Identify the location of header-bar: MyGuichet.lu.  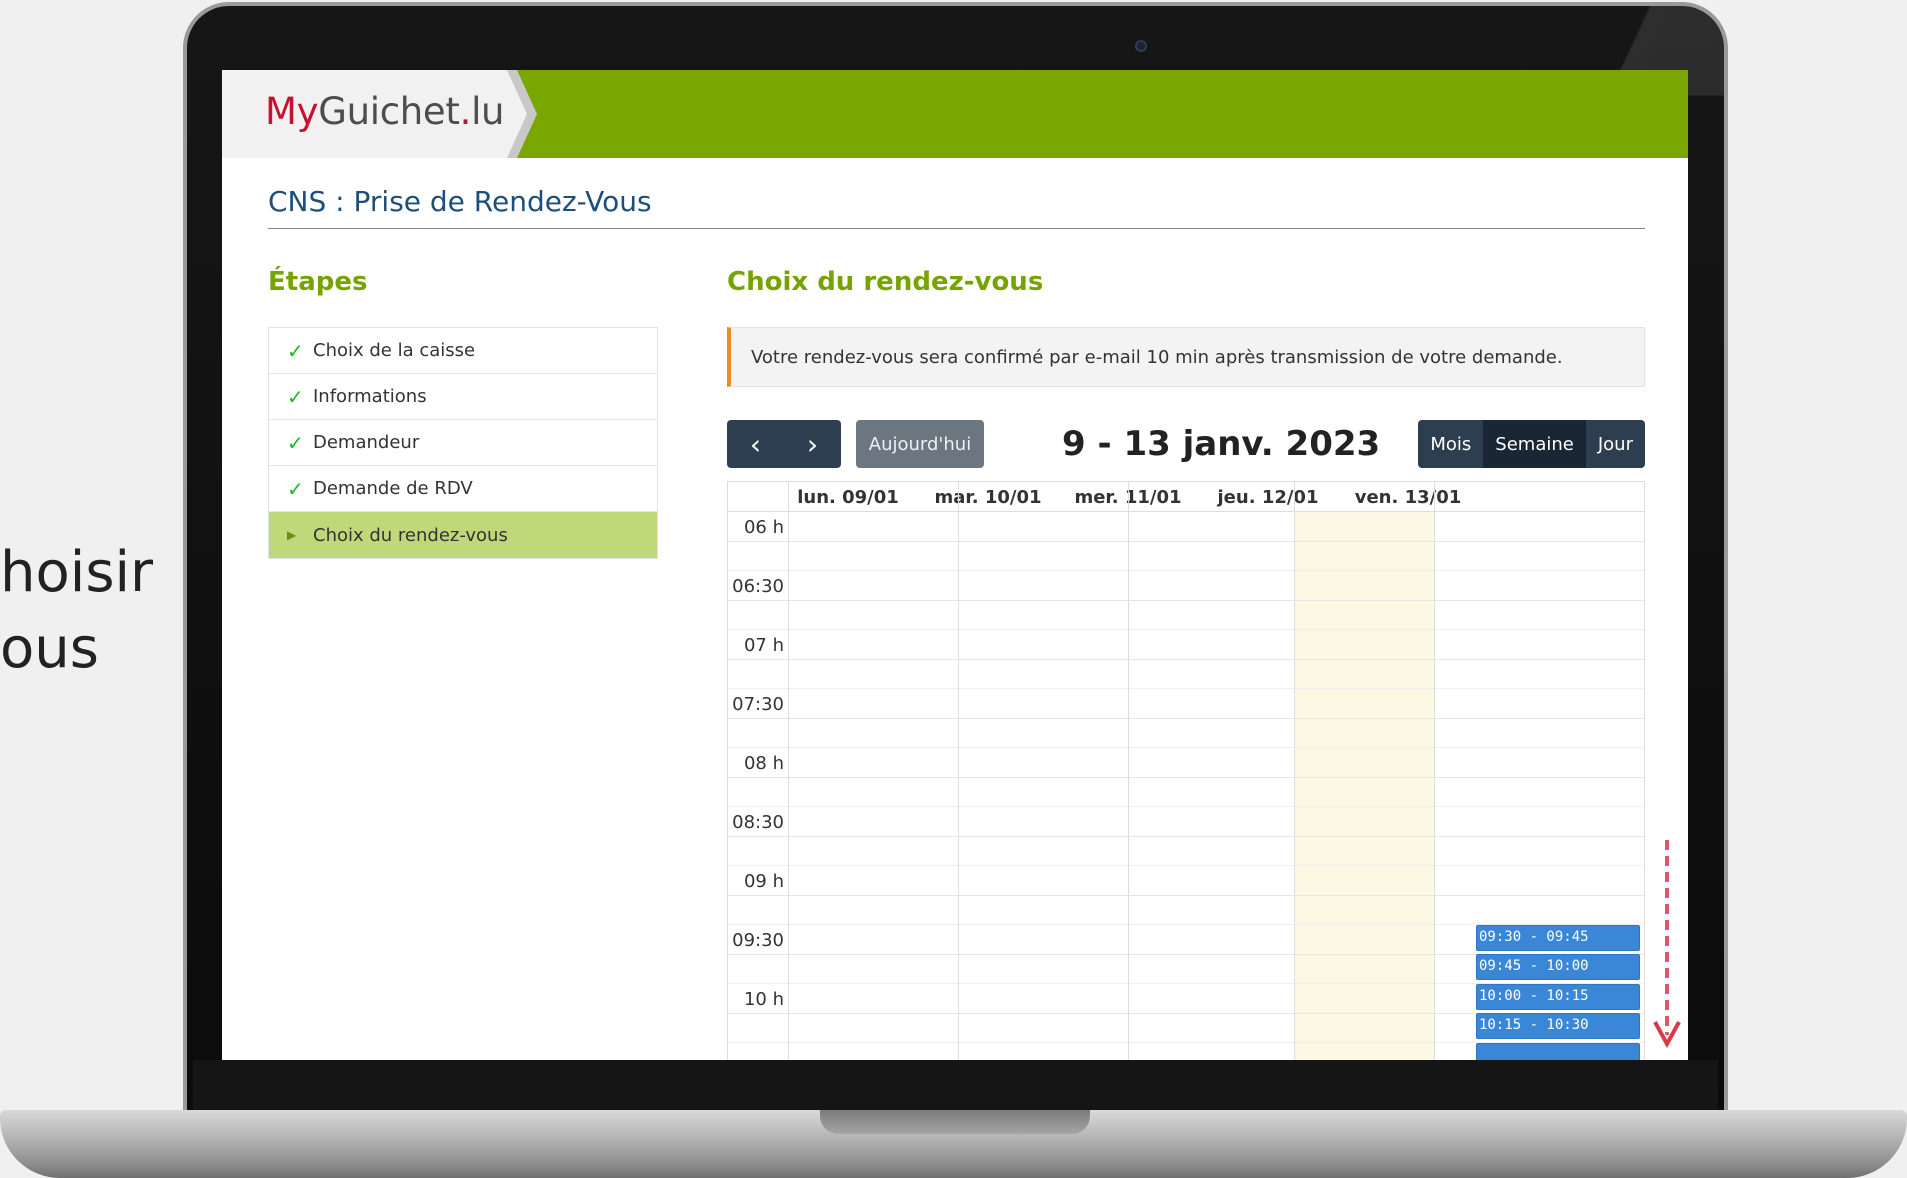
(955, 114).